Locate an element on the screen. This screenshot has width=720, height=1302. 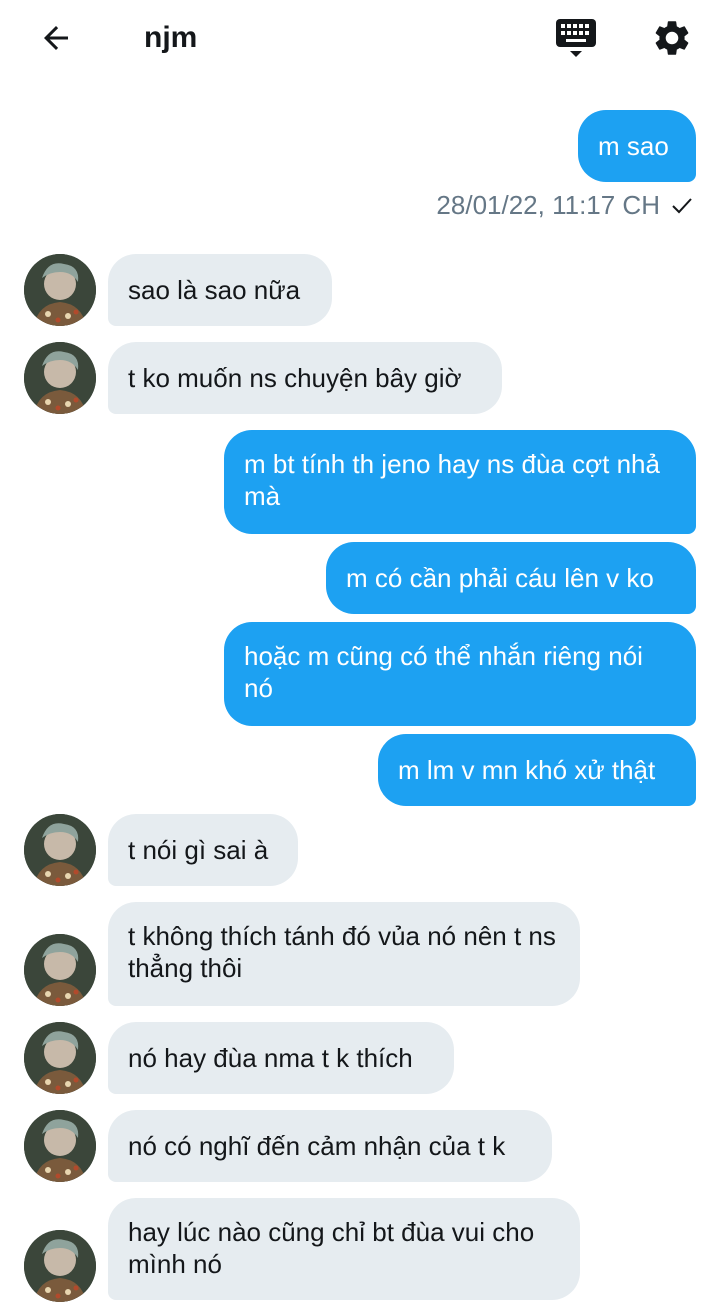
message-bubble-incoming: t nói gì sai à is located at coordinates (203, 850).